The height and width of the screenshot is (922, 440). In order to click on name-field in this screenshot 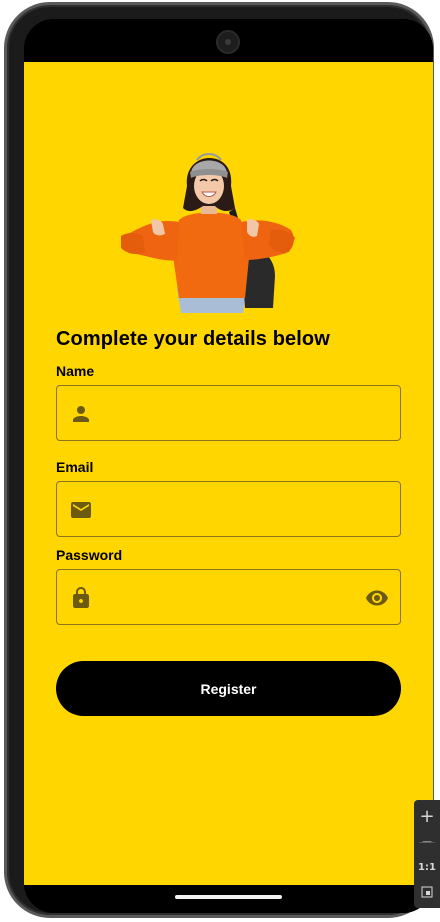, I will do `click(230, 413)`.